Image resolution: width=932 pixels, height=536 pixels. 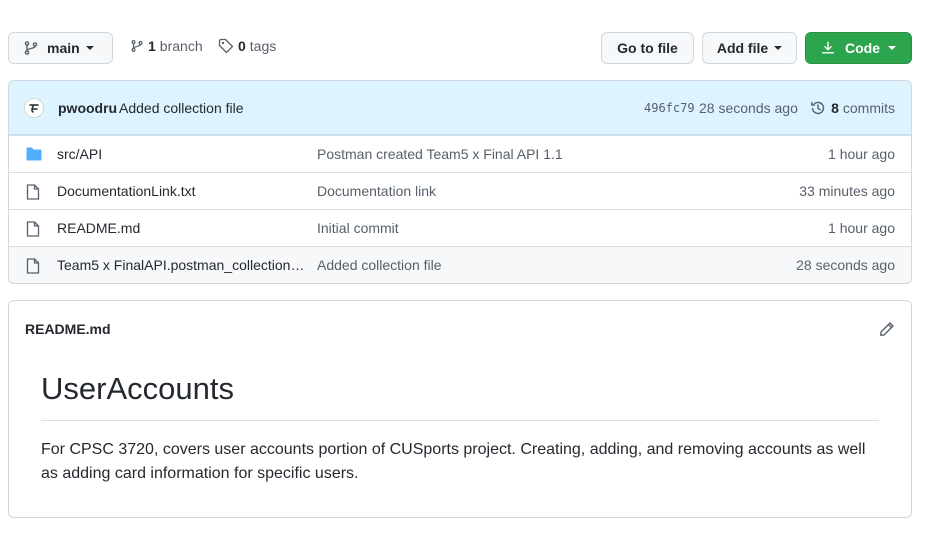 What do you see at coordinates (263, 46) in the screenshot?
I see `tag-label: tags` at bounding box center [263, 46].